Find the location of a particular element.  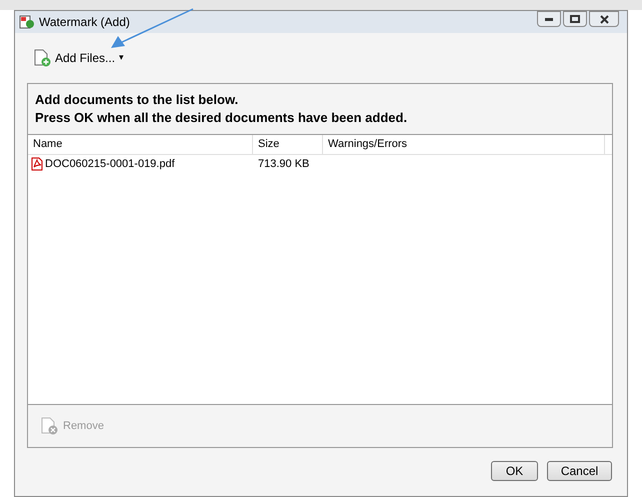

maximize-icon is located at coordinates (575, 19).